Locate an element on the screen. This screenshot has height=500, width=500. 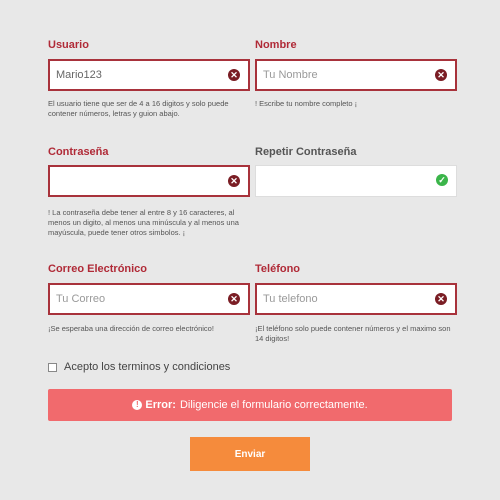
usuario-input is located at coordinates (135, 75).